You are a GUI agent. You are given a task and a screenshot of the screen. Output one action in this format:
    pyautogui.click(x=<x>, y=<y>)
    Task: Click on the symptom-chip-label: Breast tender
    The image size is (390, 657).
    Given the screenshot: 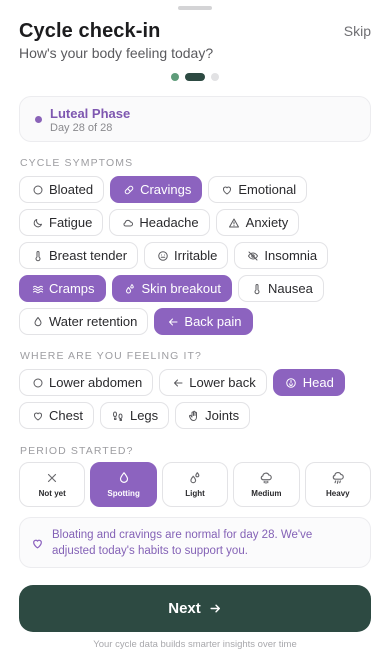 What is the action you would take?
    pyautogui.click(x=88, y=255)
    